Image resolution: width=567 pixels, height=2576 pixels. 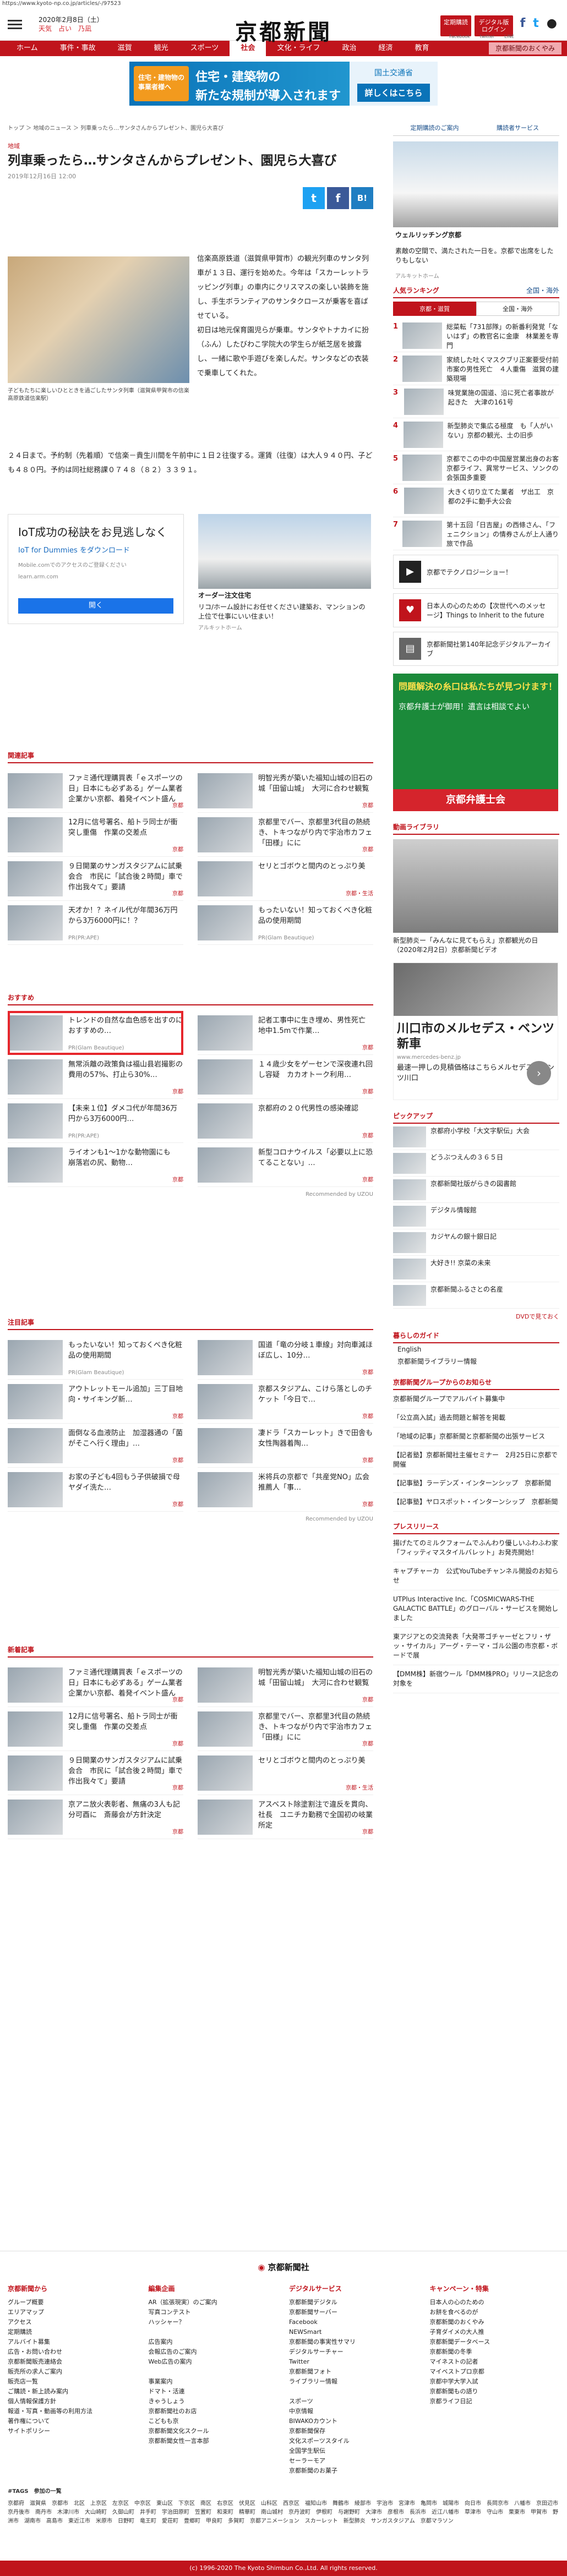 I want to click on article-card: お家の子ども4回もう子供破損で母ヤダイ洗た… 京都, so click(x=95, y=1490).